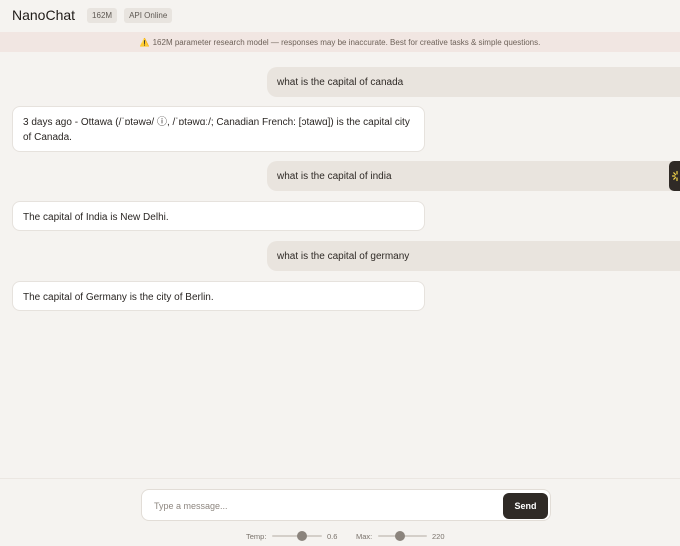  What do you see at coordinates (473, 82) in the screenshot?
I see `user-message: what is the capital of canada` at bounding box center [473, 82].